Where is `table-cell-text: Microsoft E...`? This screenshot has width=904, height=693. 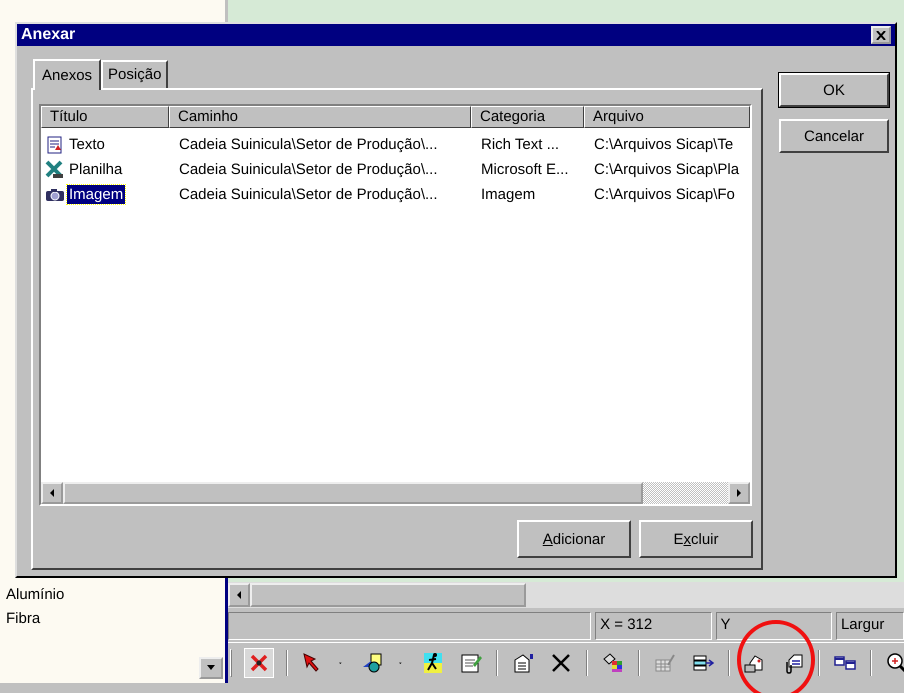
table-cell-text: Microsoft E... is located at coordinates (525, 169).